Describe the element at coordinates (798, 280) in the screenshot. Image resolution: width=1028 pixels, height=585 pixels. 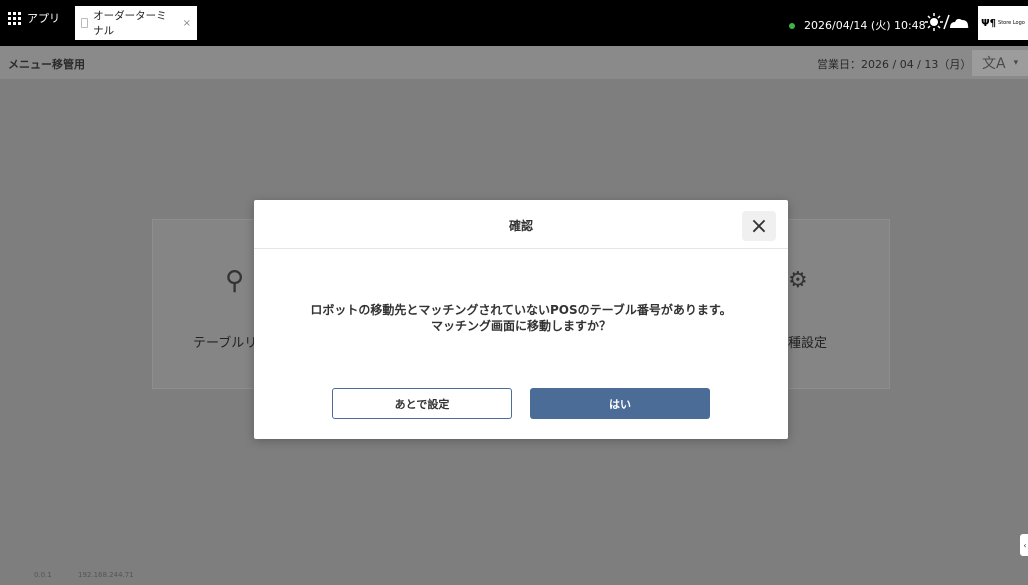
I see `gear-icon: ⚙` at that location.